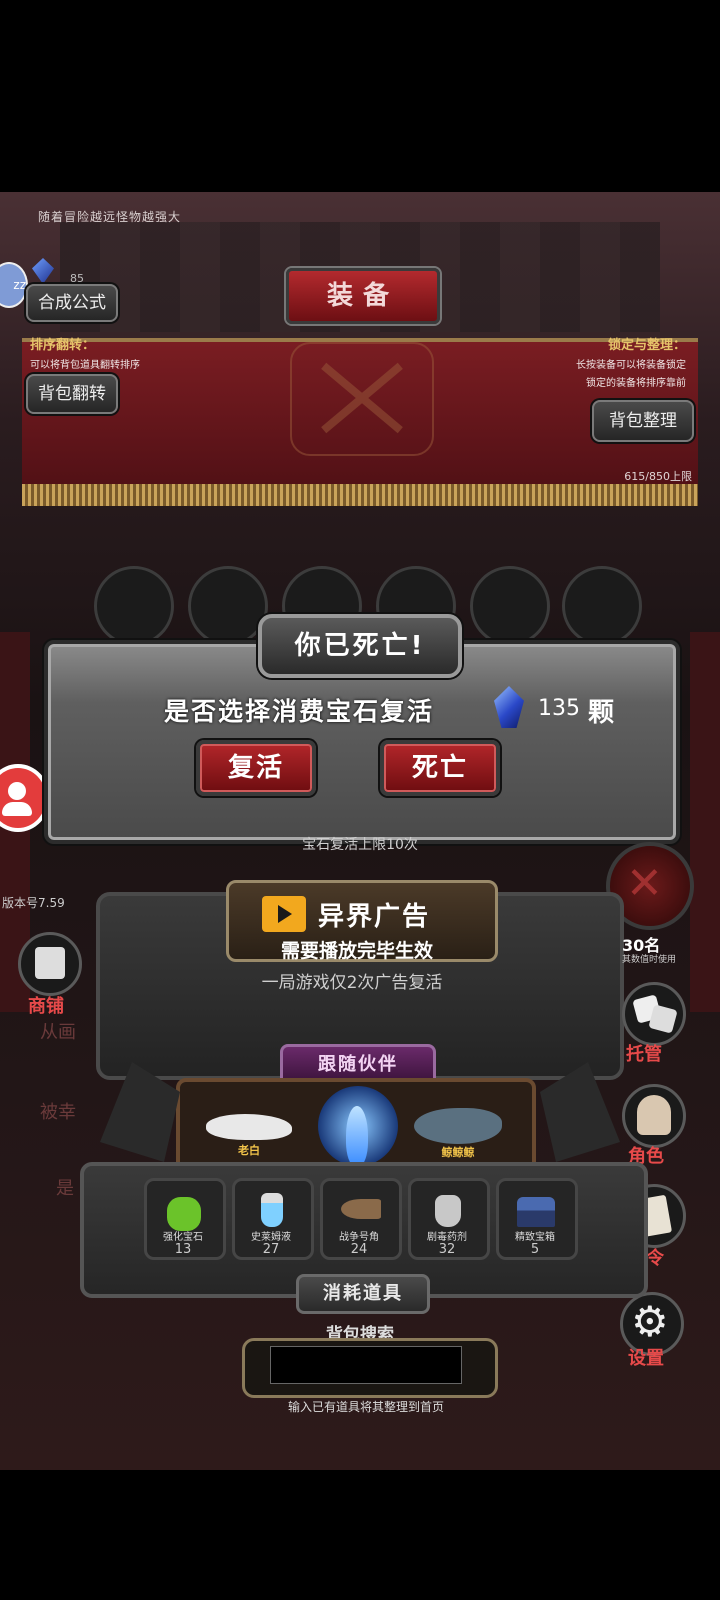 This screenshot has height=1600, width=720. I want to click on spirit-flame-icon, so click(357, 1136).